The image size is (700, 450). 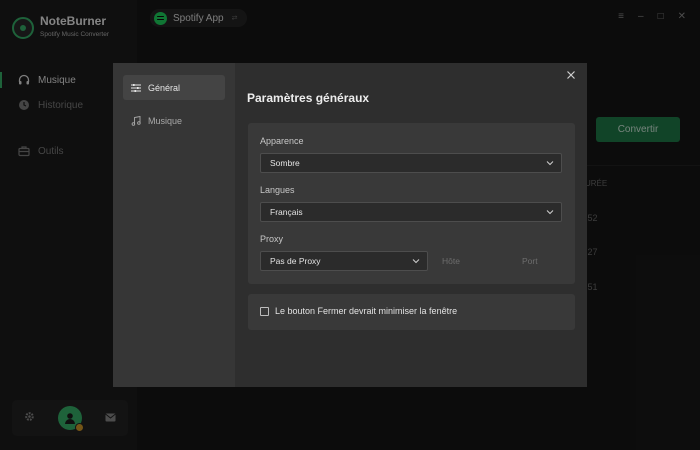 I want to click on minimize-on-close-checkbox, so click(x=264, y=311).